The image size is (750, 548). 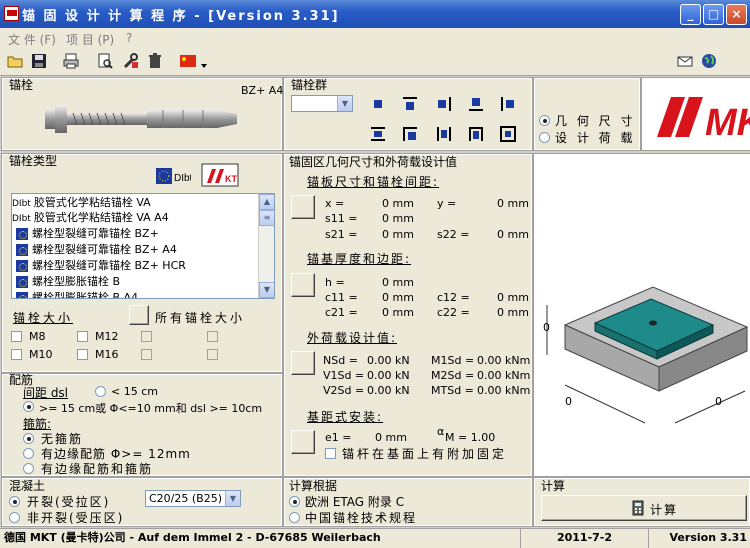 What do you see at coordinates (82, 354) in the screenshot?
I see `size-m16-checkbox` at bounding box center [82, 354].